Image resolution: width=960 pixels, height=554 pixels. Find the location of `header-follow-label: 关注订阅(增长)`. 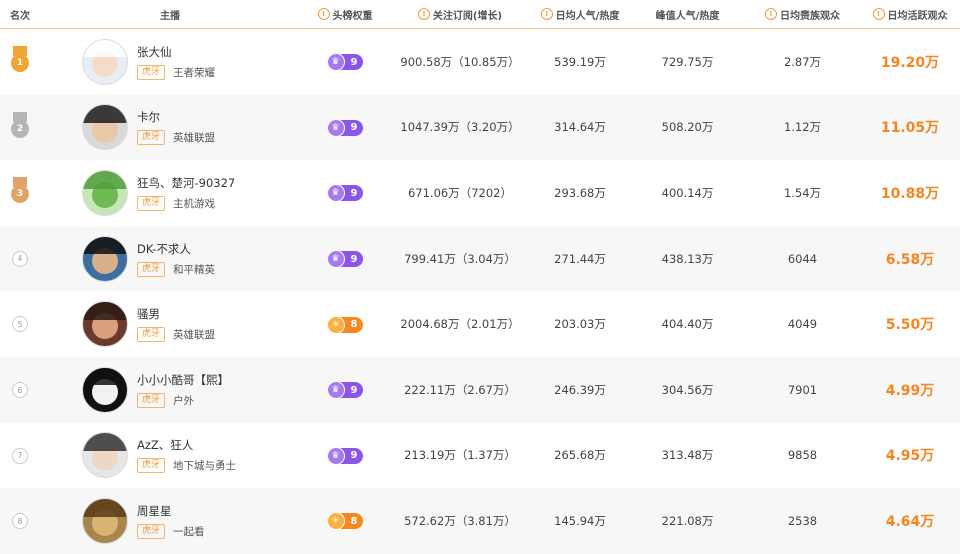

header-follow-label: 关注订阅(增长) is located at coordinates (467, 16).